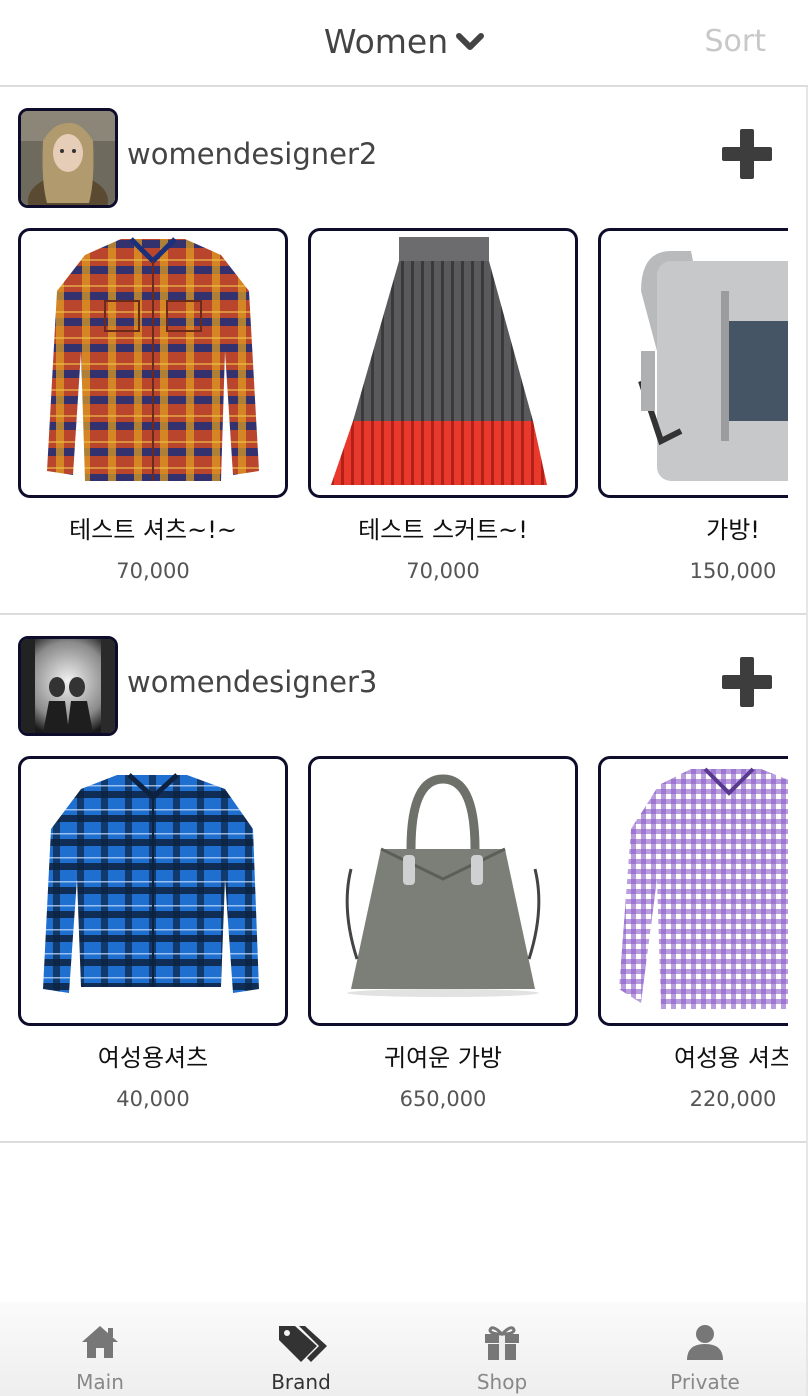 The image size is (808, 1396). What do you see at coordinates (693, 363) in the screenshot?
I see `product-image-backpack` at bounding box center [693, 363].